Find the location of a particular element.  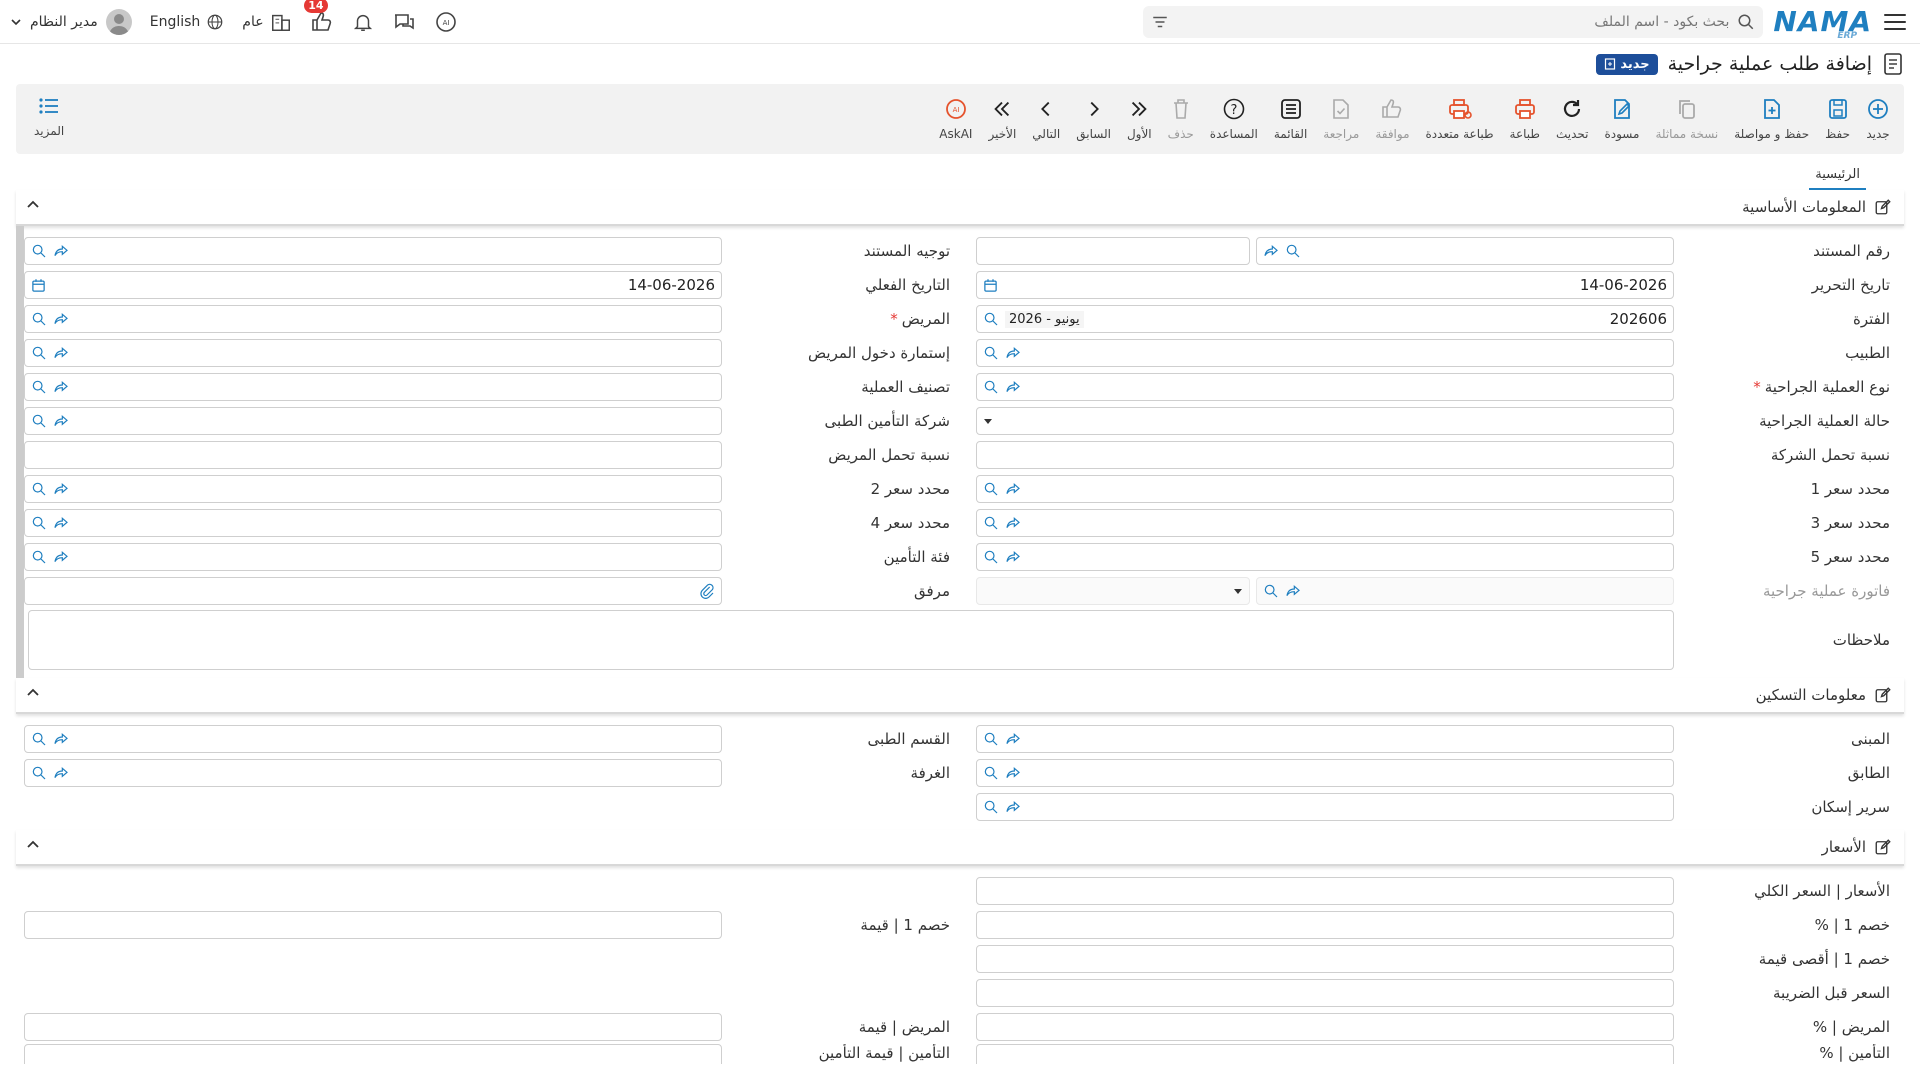

price1-field is located at coordinates (1325, 489).